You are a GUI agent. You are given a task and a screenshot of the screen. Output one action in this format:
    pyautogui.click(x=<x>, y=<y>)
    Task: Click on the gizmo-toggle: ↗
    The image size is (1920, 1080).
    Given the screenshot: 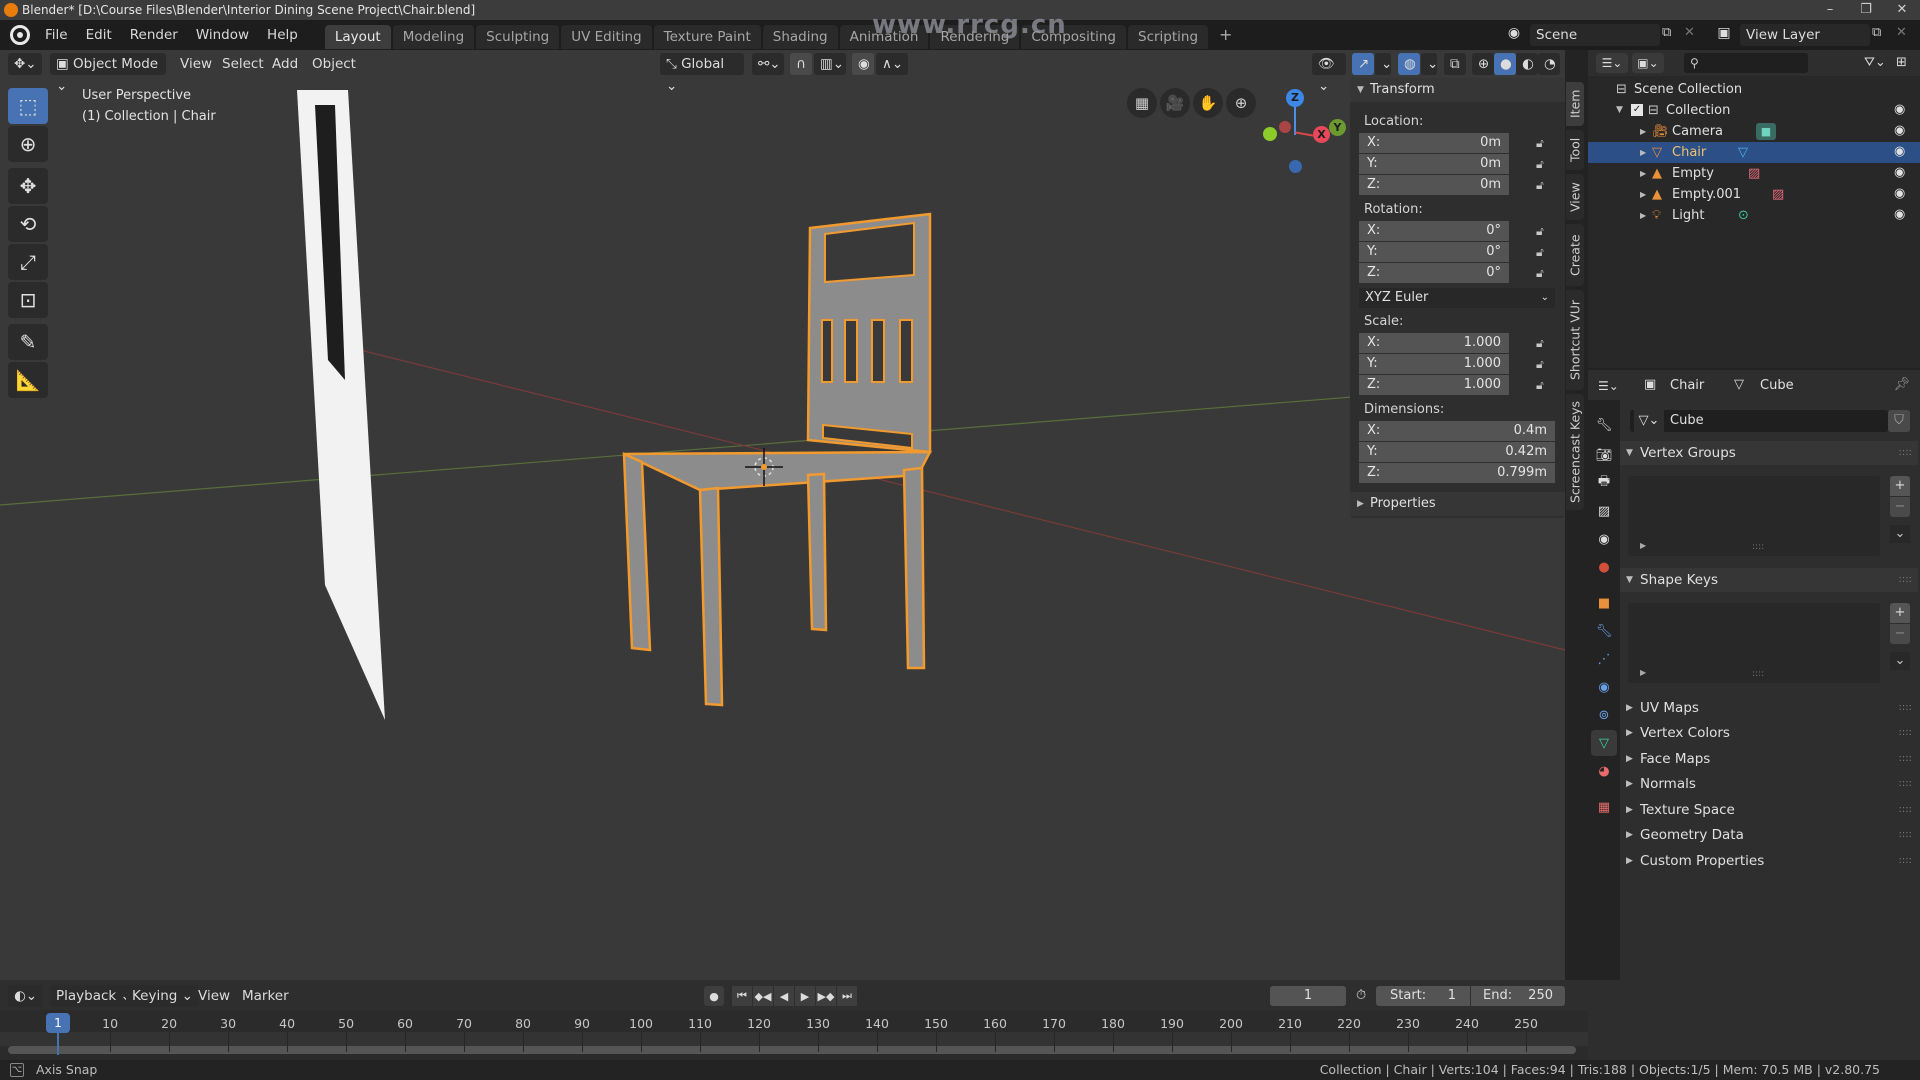 What is the action you would take?
    pyautogui.click(x=1363, y=64)
    